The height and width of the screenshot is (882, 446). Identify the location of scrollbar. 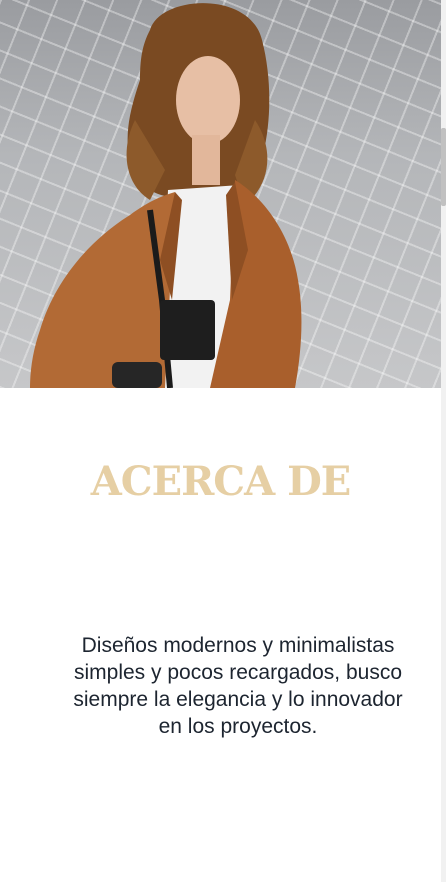
(443, 441).